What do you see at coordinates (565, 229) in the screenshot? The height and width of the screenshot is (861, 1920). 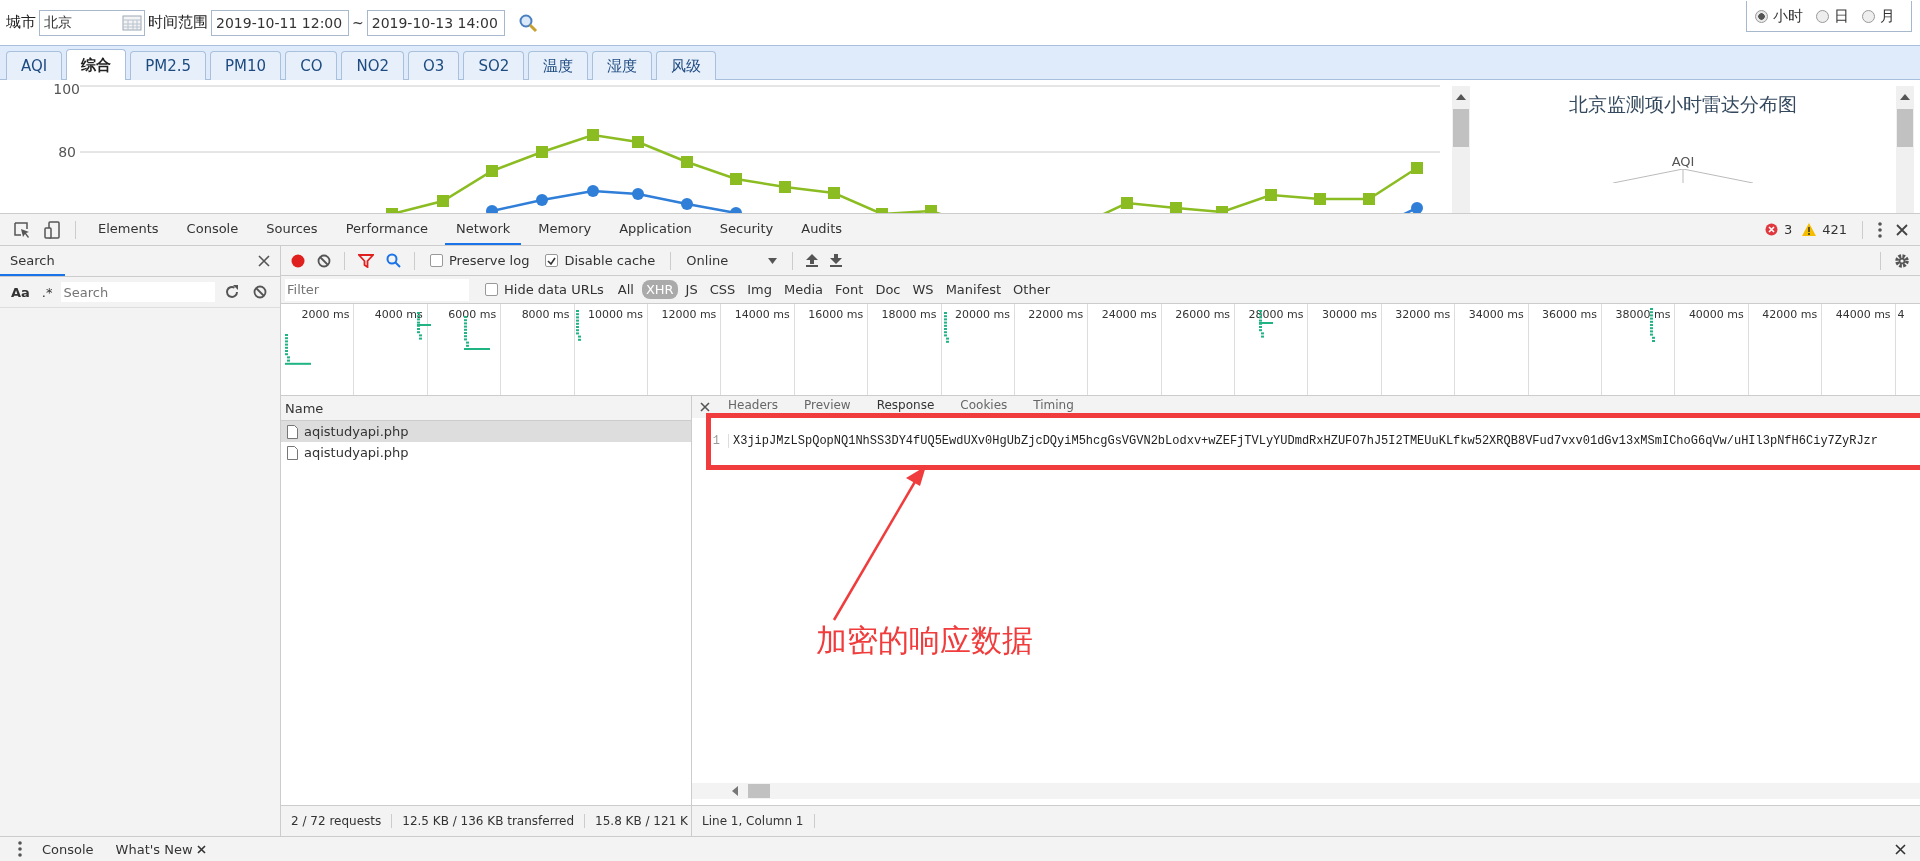 I see `tab: Memory` at bounding box center [565, 229].